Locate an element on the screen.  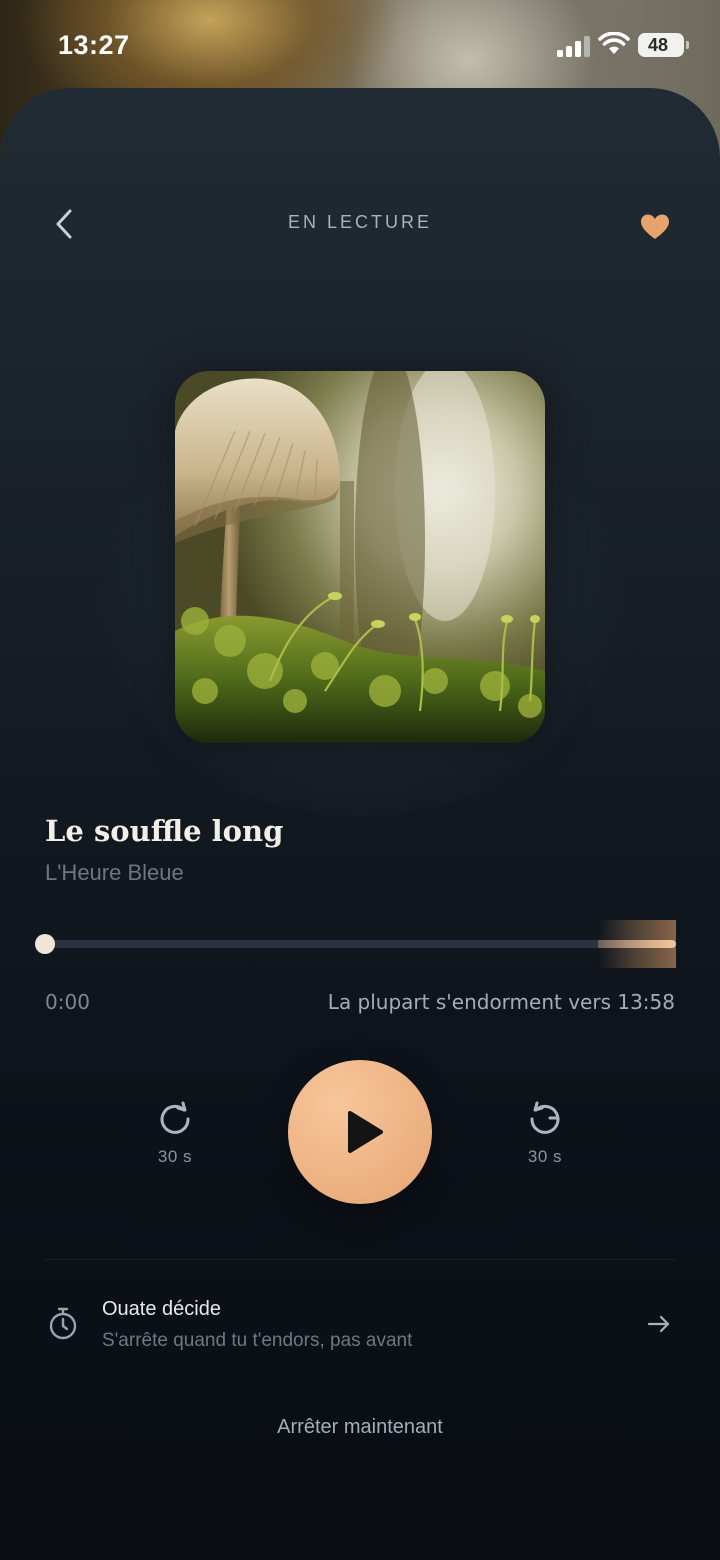
progress-knob is located at coordinates (45, 944).